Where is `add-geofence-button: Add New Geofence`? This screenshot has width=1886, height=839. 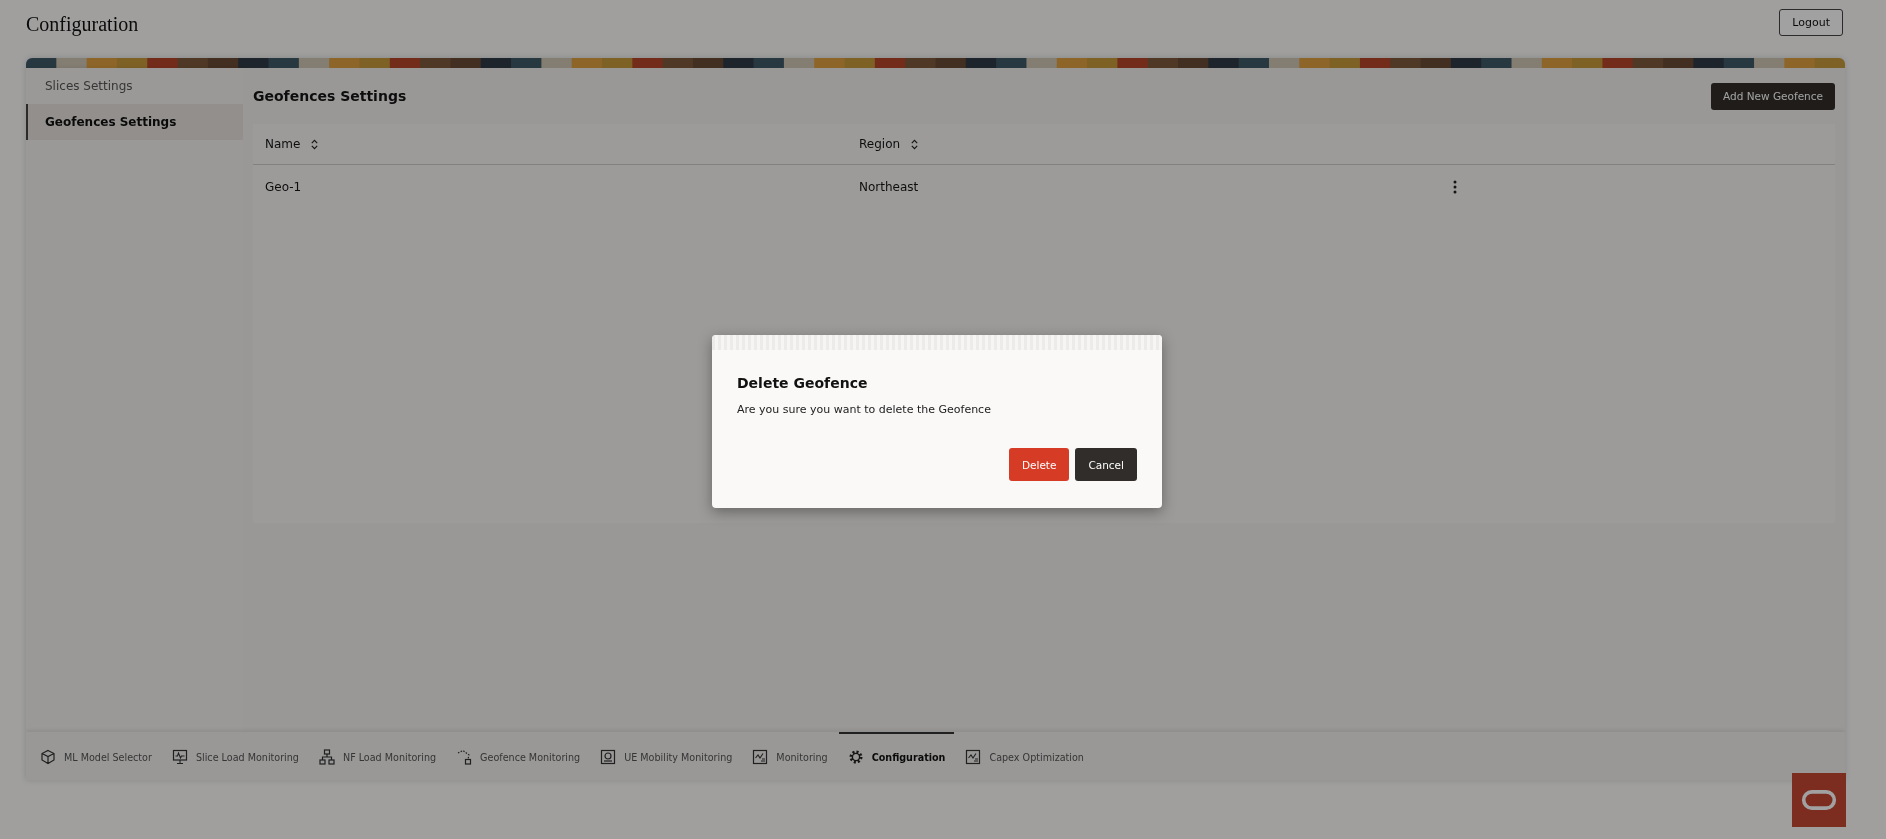
add-geofence-button: Add New Geofence is located at coordinates (1773, 96).